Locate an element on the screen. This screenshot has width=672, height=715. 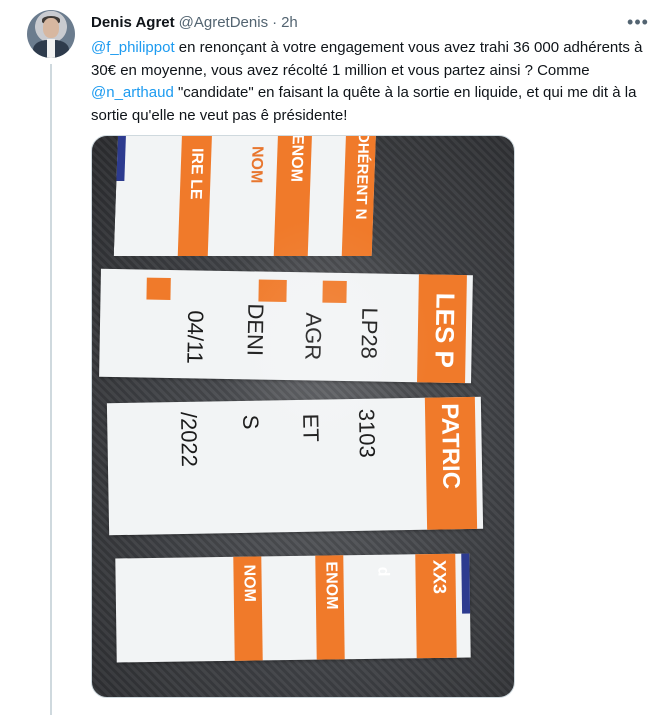
card-piece-middle: LES P 04/11 DENI AGR LP28 is located at coordinates (286, 326).